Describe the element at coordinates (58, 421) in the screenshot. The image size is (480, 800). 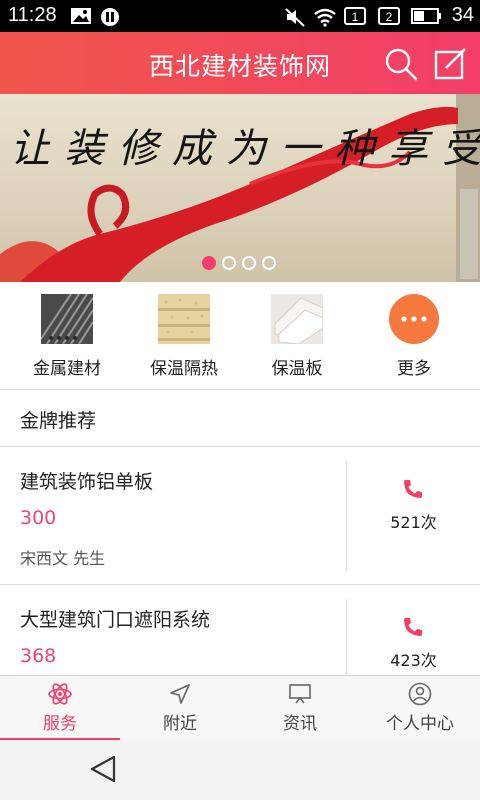
I see `section-title: 金牌推荐` at that location.